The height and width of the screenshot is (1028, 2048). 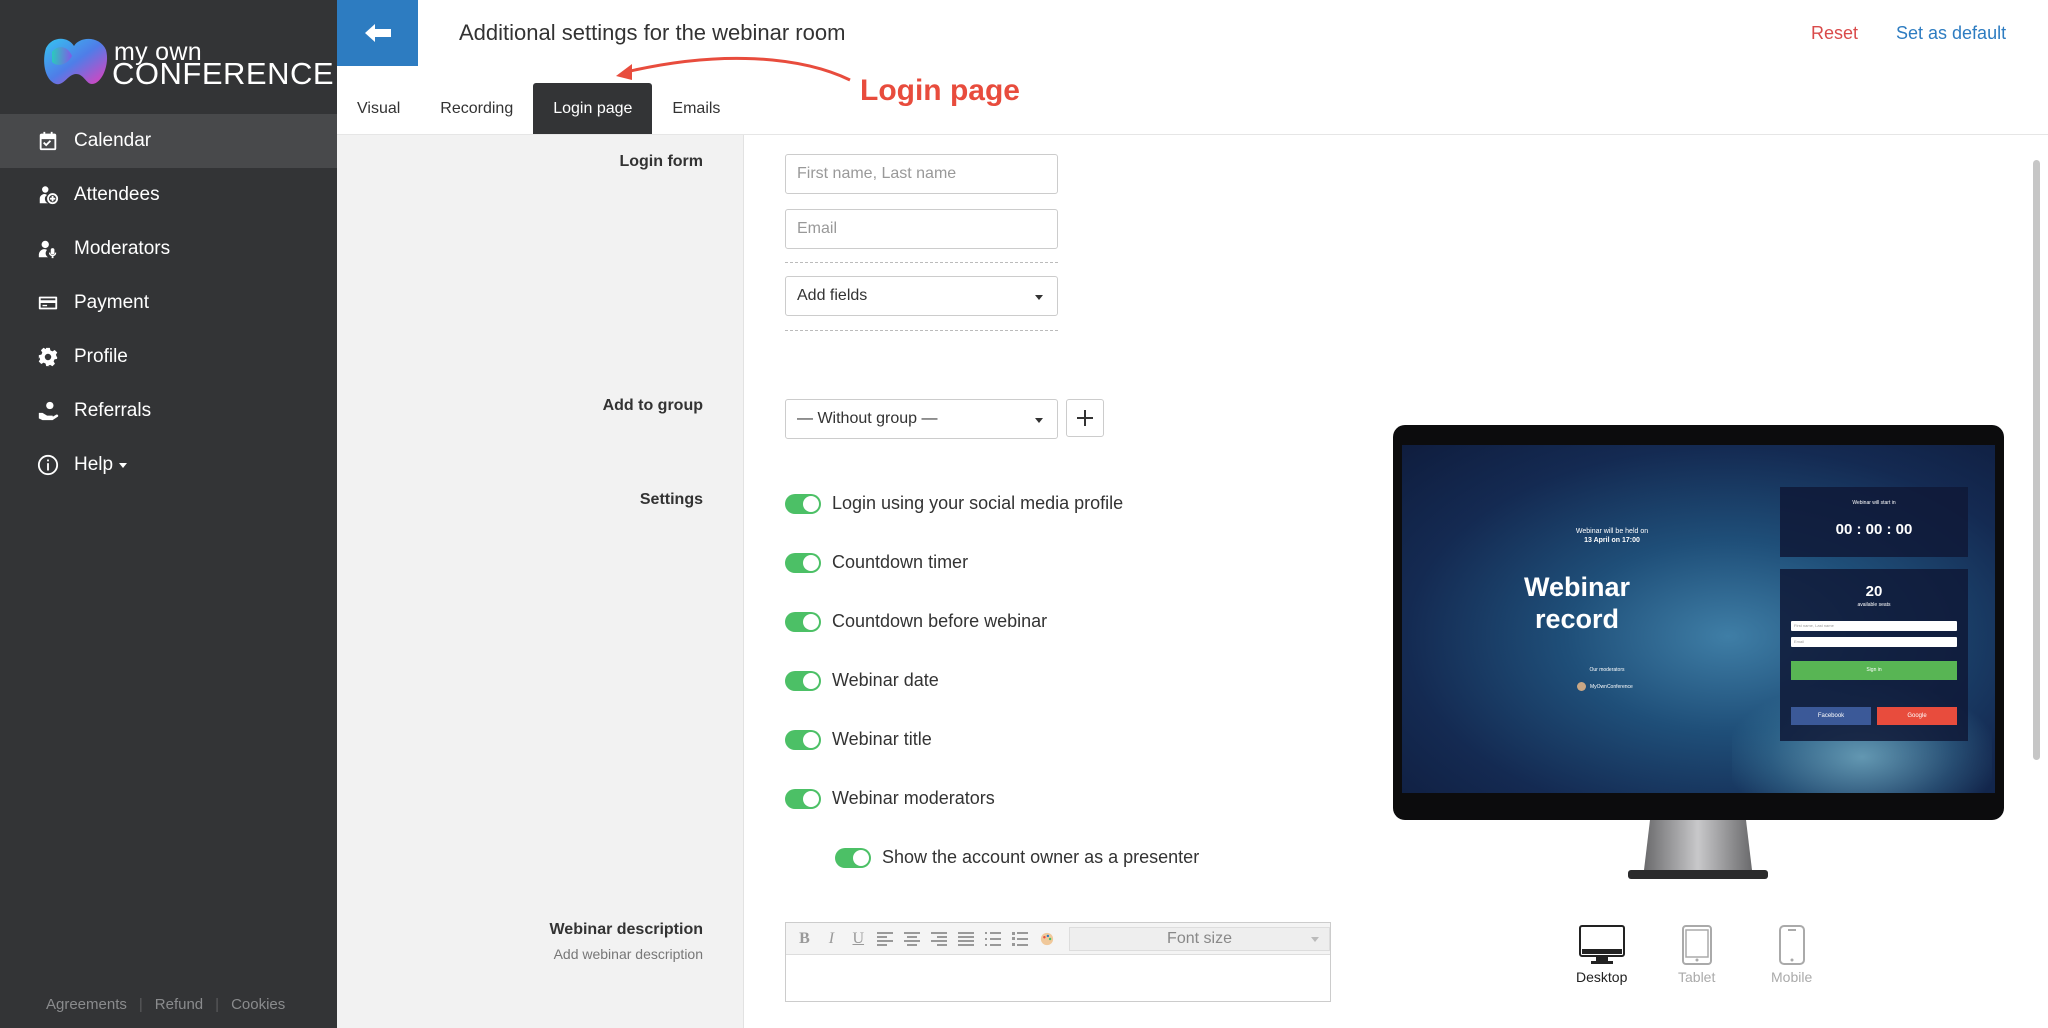 I want to click on sidebar-item-label: Help, so click(x=94, y=464).